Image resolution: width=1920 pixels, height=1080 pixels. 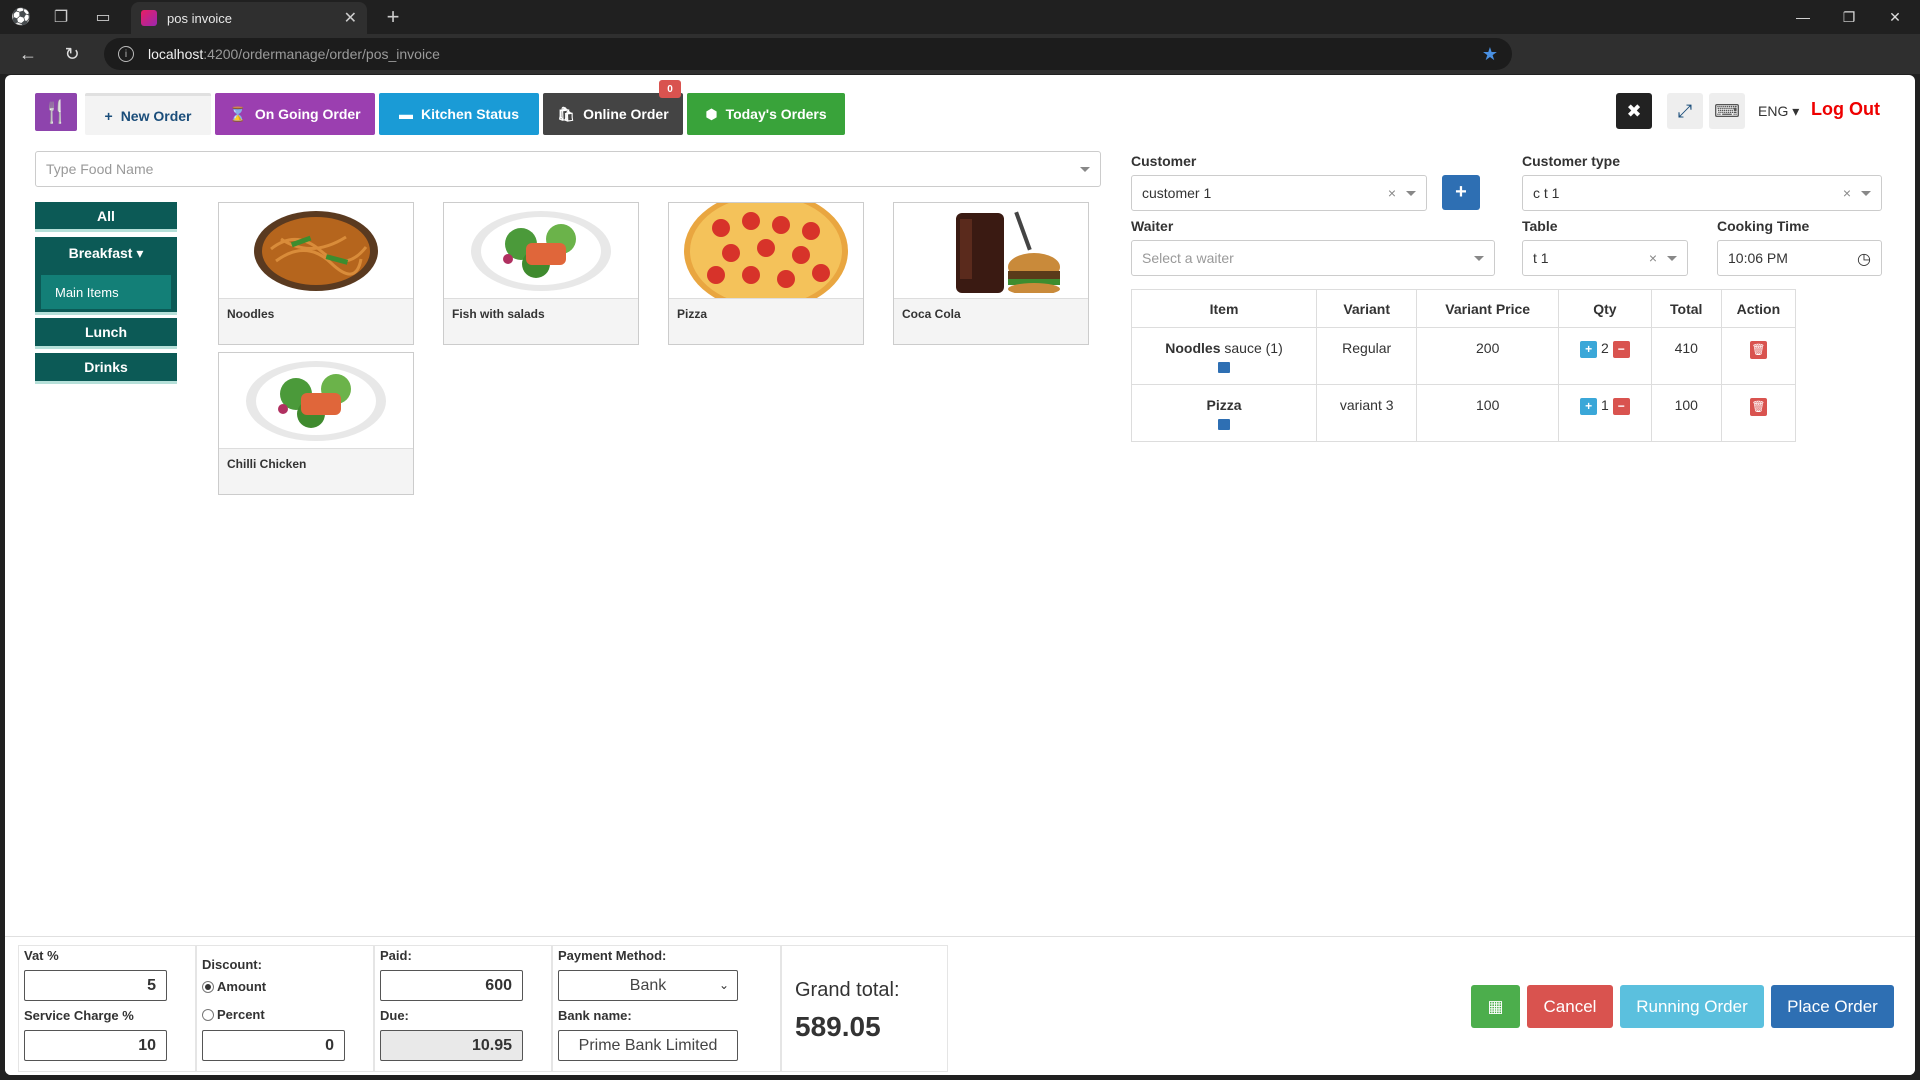 I want to click on tab-close-icon: ✕, so click(x=350, y=18).